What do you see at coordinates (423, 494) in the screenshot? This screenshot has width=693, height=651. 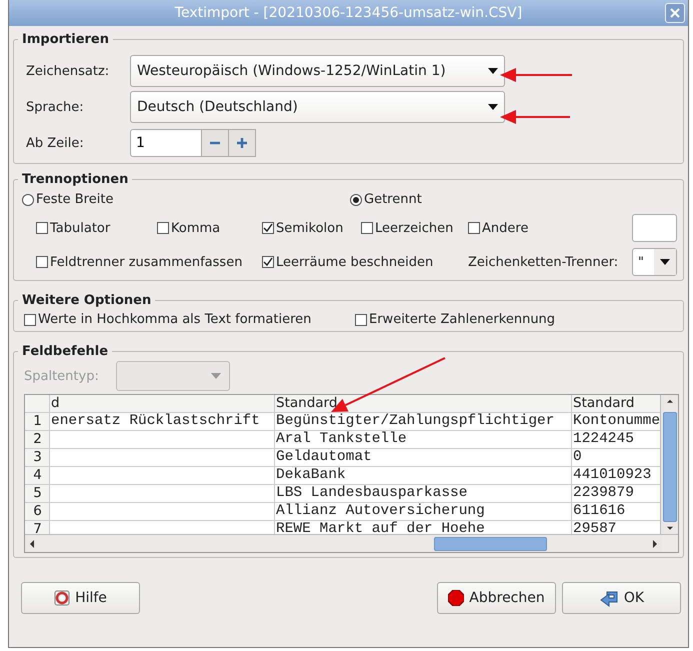 I see `table-cell: LBS Landesbausparkasse` at bounding box center [423, 494].